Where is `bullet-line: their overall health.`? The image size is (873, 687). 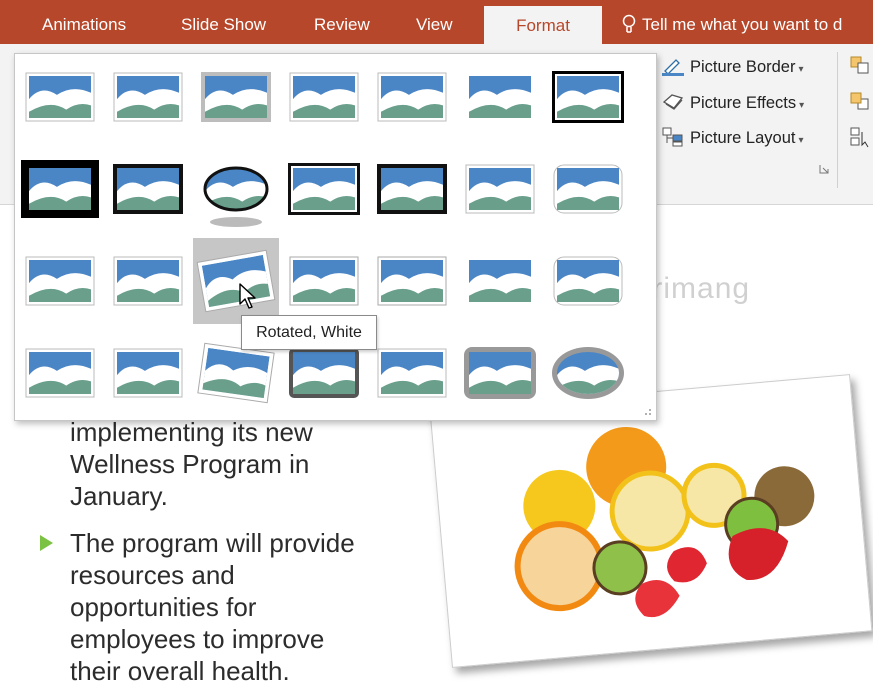
bullet-line: their overall health. is located at coordinates (180, 671).